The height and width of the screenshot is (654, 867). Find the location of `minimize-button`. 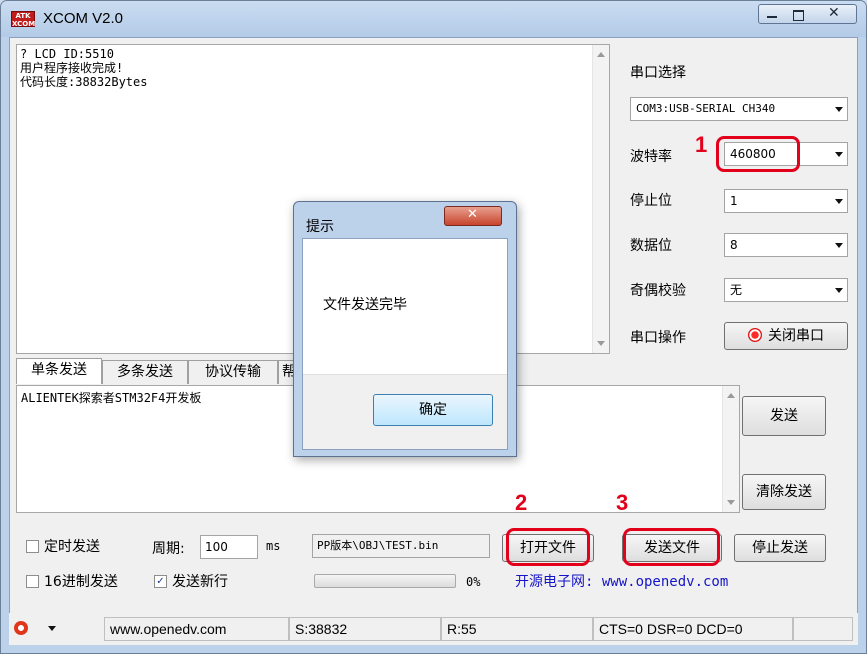

minimize-button is located at coordinates (772, 14).